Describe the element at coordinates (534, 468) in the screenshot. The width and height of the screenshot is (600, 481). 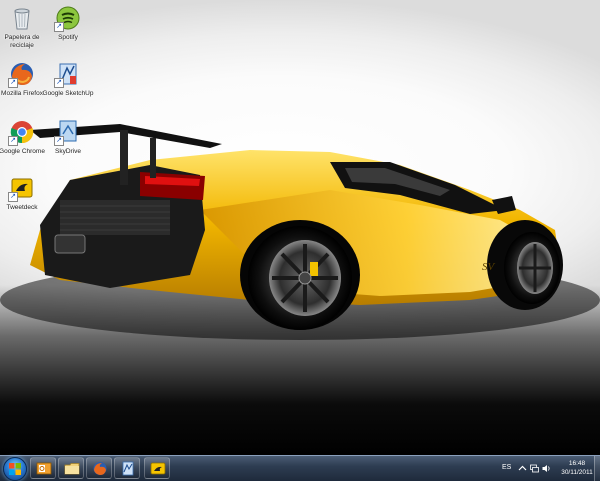
I see `network-icon` at that location.